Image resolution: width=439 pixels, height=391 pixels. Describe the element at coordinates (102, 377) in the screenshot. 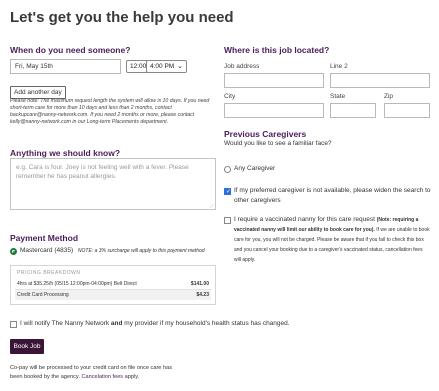

I see `cancelation-fees-link: Cancelation fees` at that location.